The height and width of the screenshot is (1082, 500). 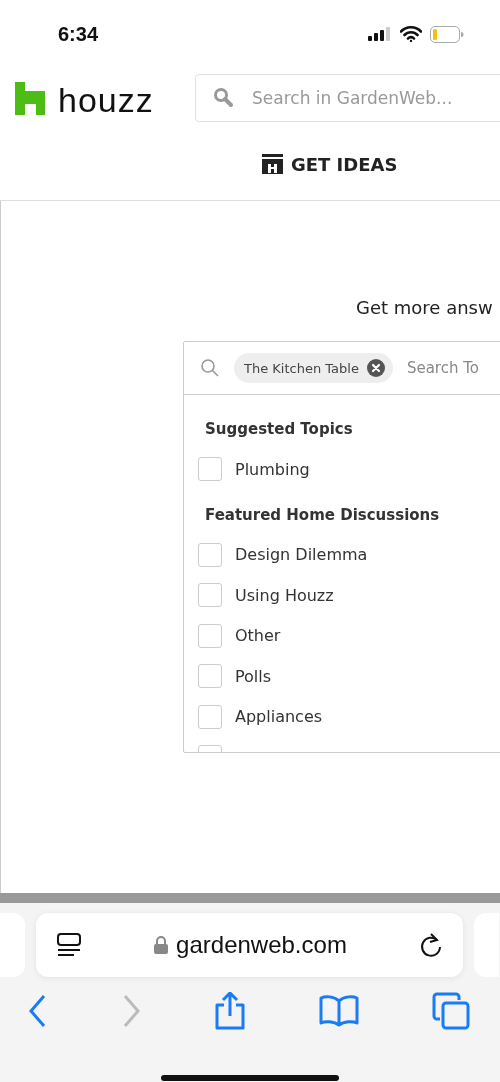 What do you see at coordinates (258, 636) in the screenshot?
I see `topic-label: Other` at bounding box center [258, 636].